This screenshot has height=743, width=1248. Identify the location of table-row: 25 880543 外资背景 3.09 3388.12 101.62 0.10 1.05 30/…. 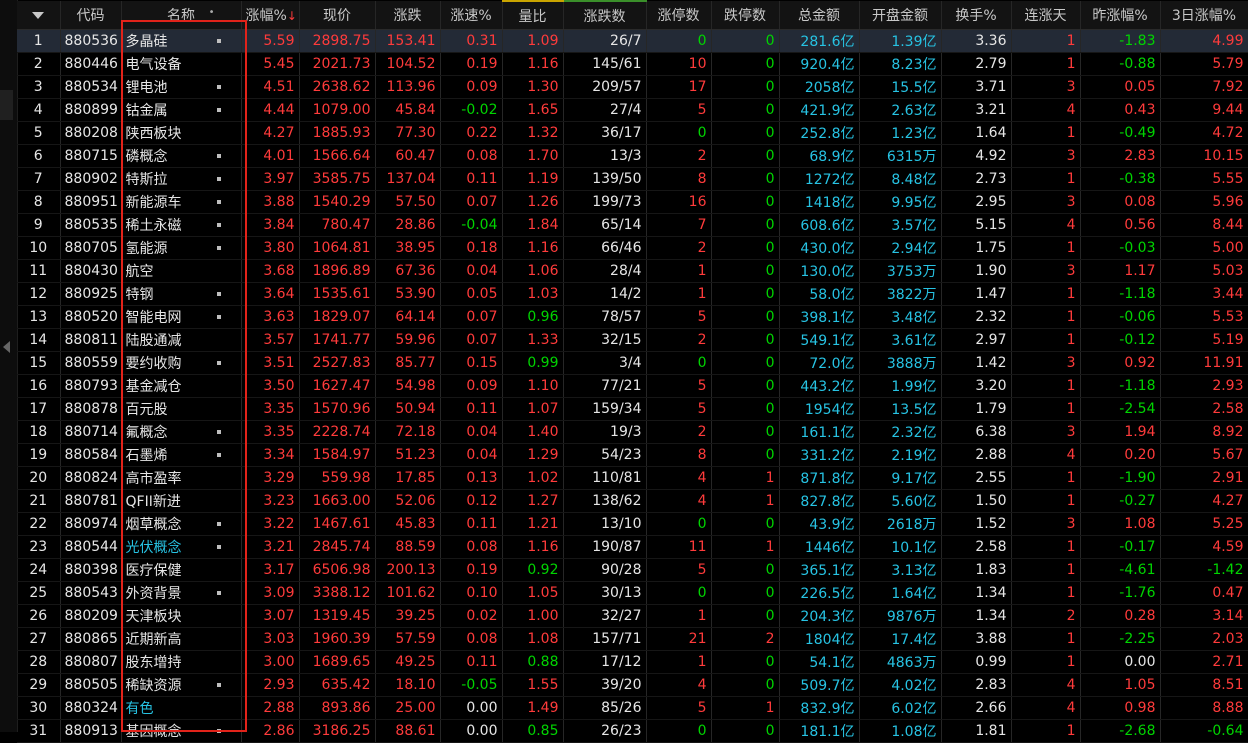
(632, 593).